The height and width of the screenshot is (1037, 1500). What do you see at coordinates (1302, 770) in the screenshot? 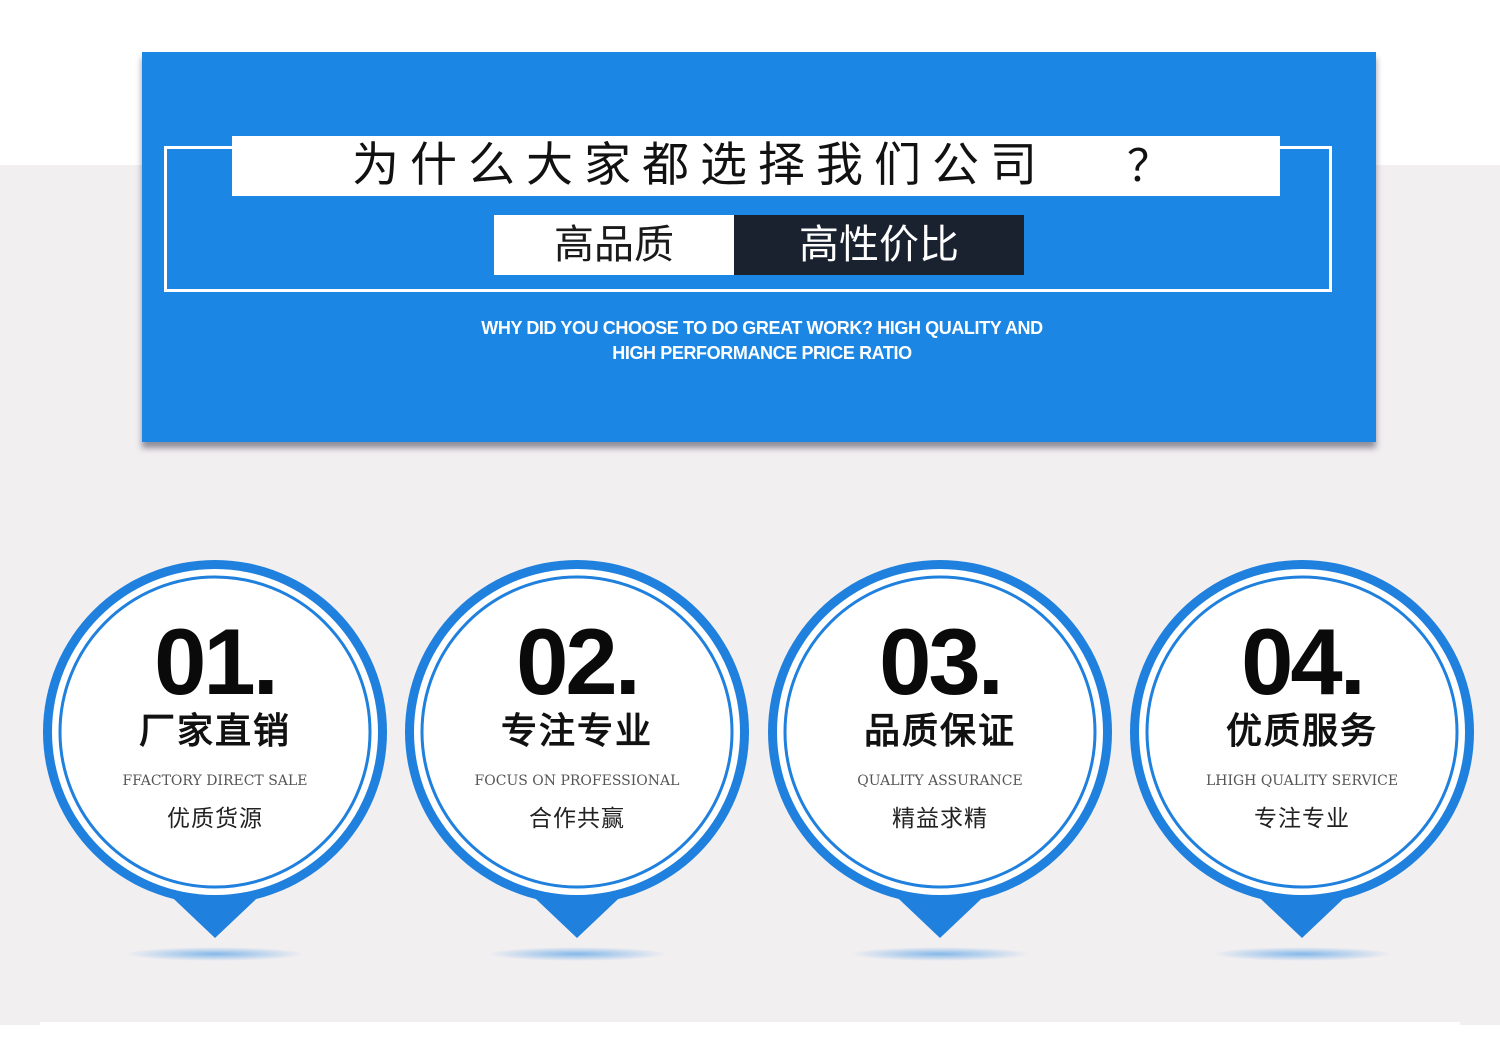
I see `feature-badge-4: 04. 优质服务 LHIGH QUALITY SERVICE 专注专业` at bounding box center [1302, 770].